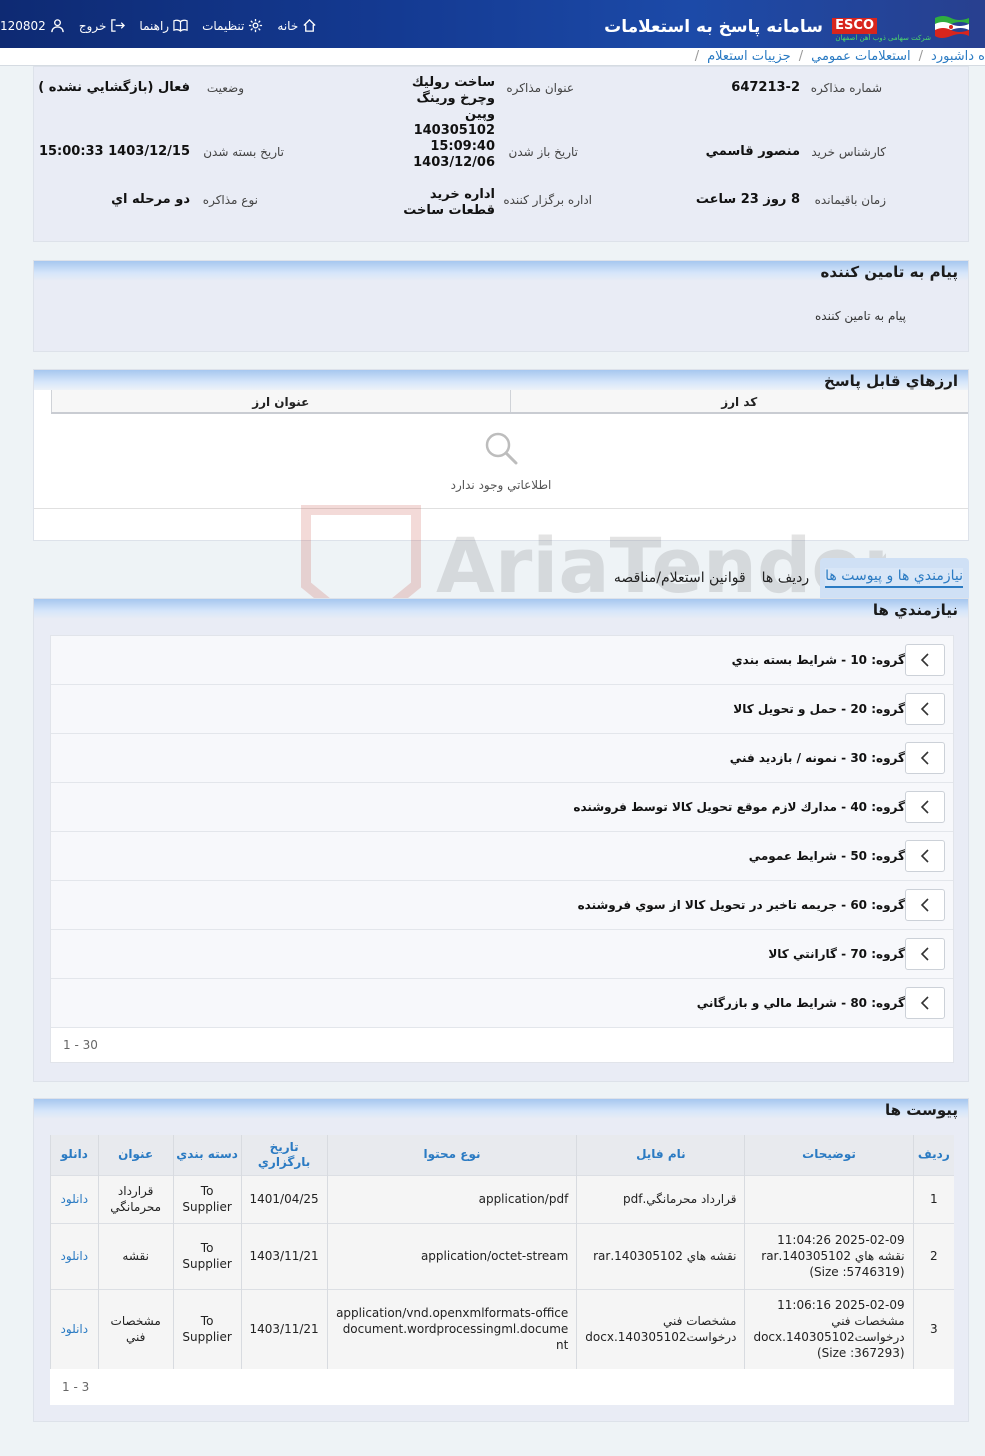  What do you see at coordinates (501, 448) in the screenshot?
I see `search-icon` at bounding box center [501, 448].